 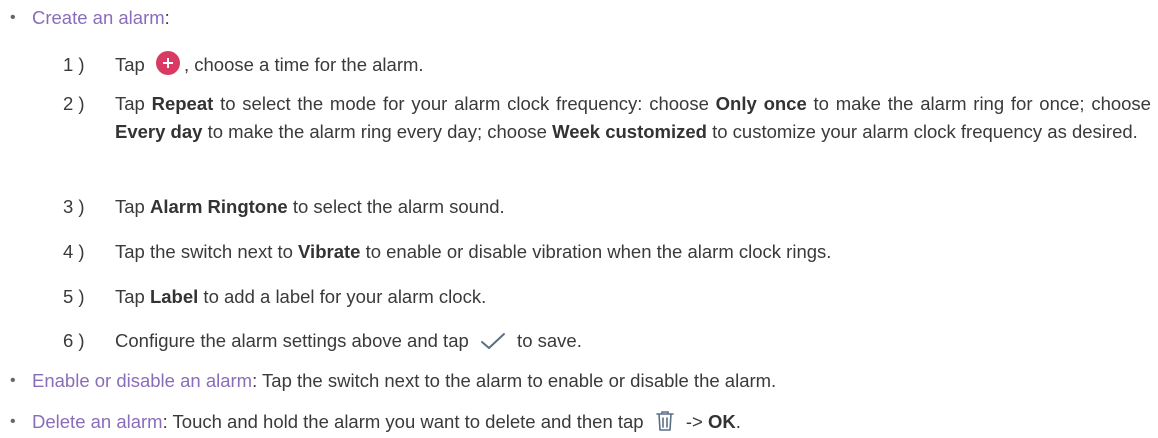 I want to click on only-once-term: Only once, so click(x=761, y=103).